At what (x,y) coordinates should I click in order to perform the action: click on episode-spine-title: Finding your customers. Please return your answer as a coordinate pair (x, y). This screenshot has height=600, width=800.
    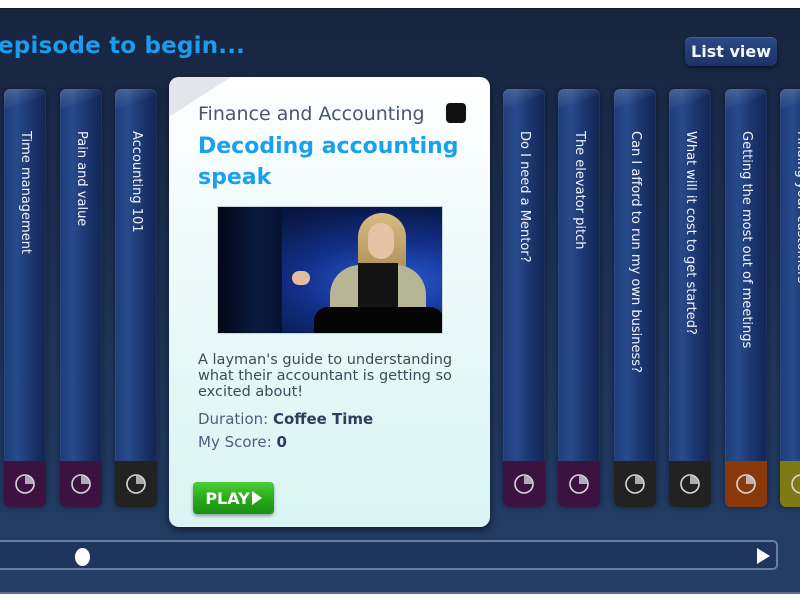
    Looking at the image, I should click on (797, 207).